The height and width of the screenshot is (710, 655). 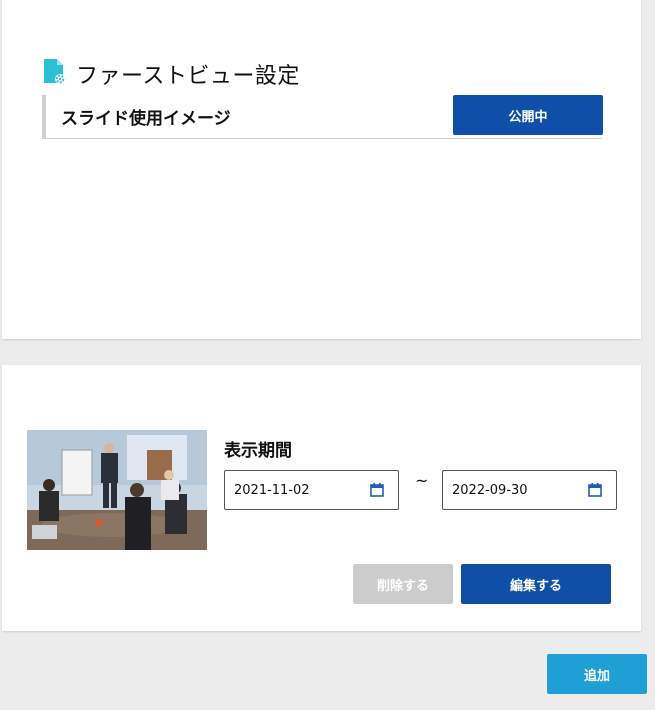 I want to click on end-date-value: 2022-09-30, so click(x=490, y=490).